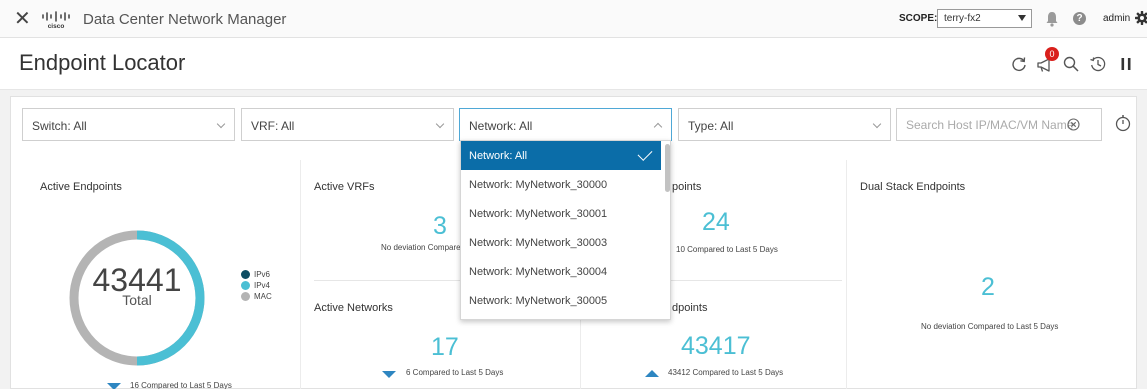 This screenshot has height=389, width=1147. I want to click on switch-filter-label: Switch: All, so click(59, 126).